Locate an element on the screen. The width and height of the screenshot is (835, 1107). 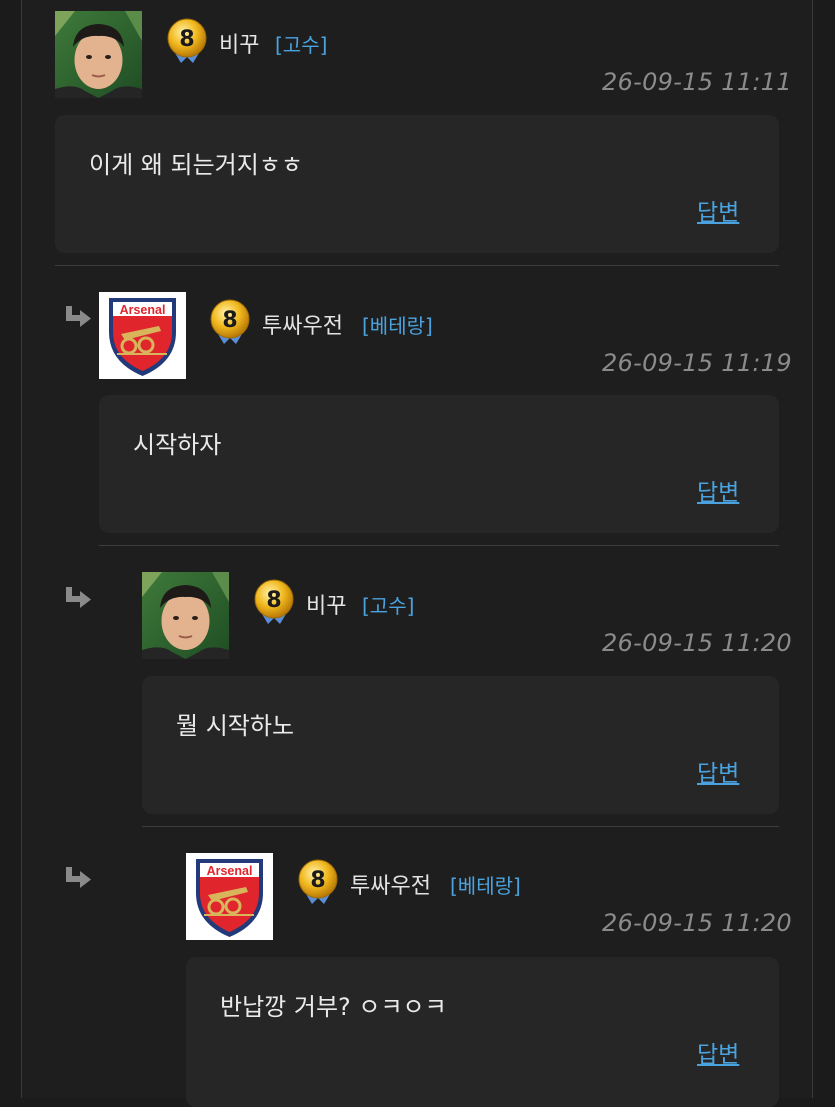
comment-body: 반납깡 거부? ㅇㅋㅇㅋ 답변 is located at coordinates (482, 1032).